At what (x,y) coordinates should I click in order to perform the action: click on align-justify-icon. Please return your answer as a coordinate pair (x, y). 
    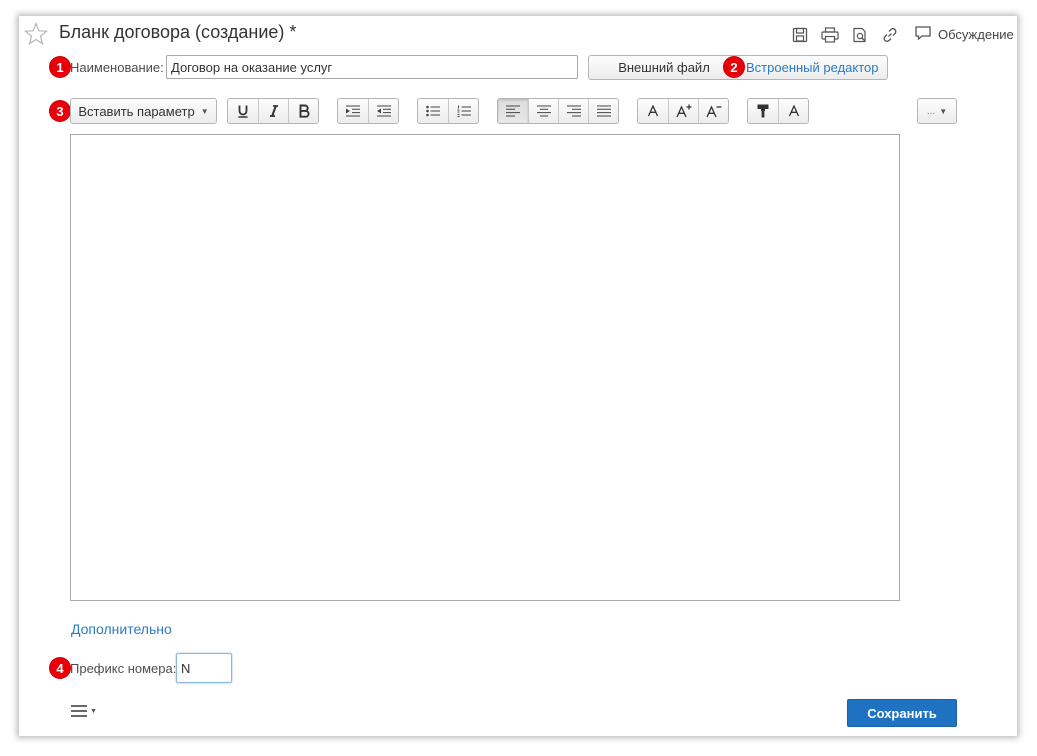
    Looking at the image, I should click on (603, 111).